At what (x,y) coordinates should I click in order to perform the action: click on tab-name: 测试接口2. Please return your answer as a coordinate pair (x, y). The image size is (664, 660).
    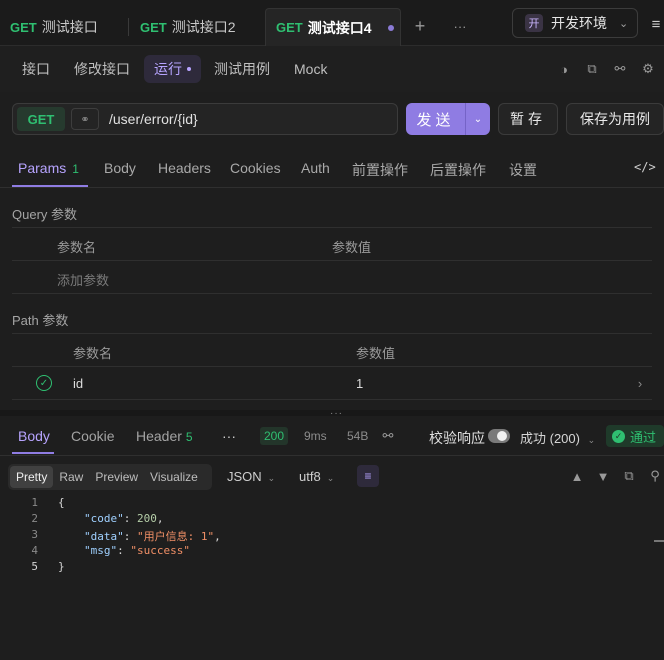
    Looking at the image, I should click on (203, 27).